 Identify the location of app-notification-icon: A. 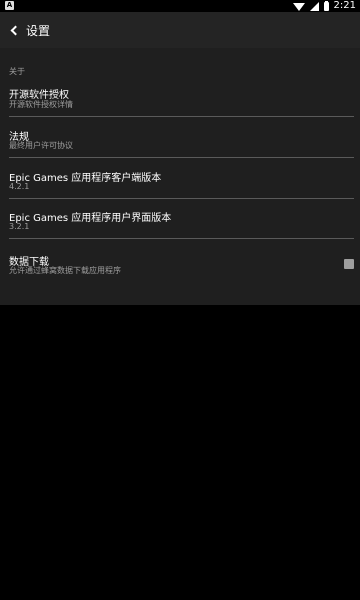
(9, 5).